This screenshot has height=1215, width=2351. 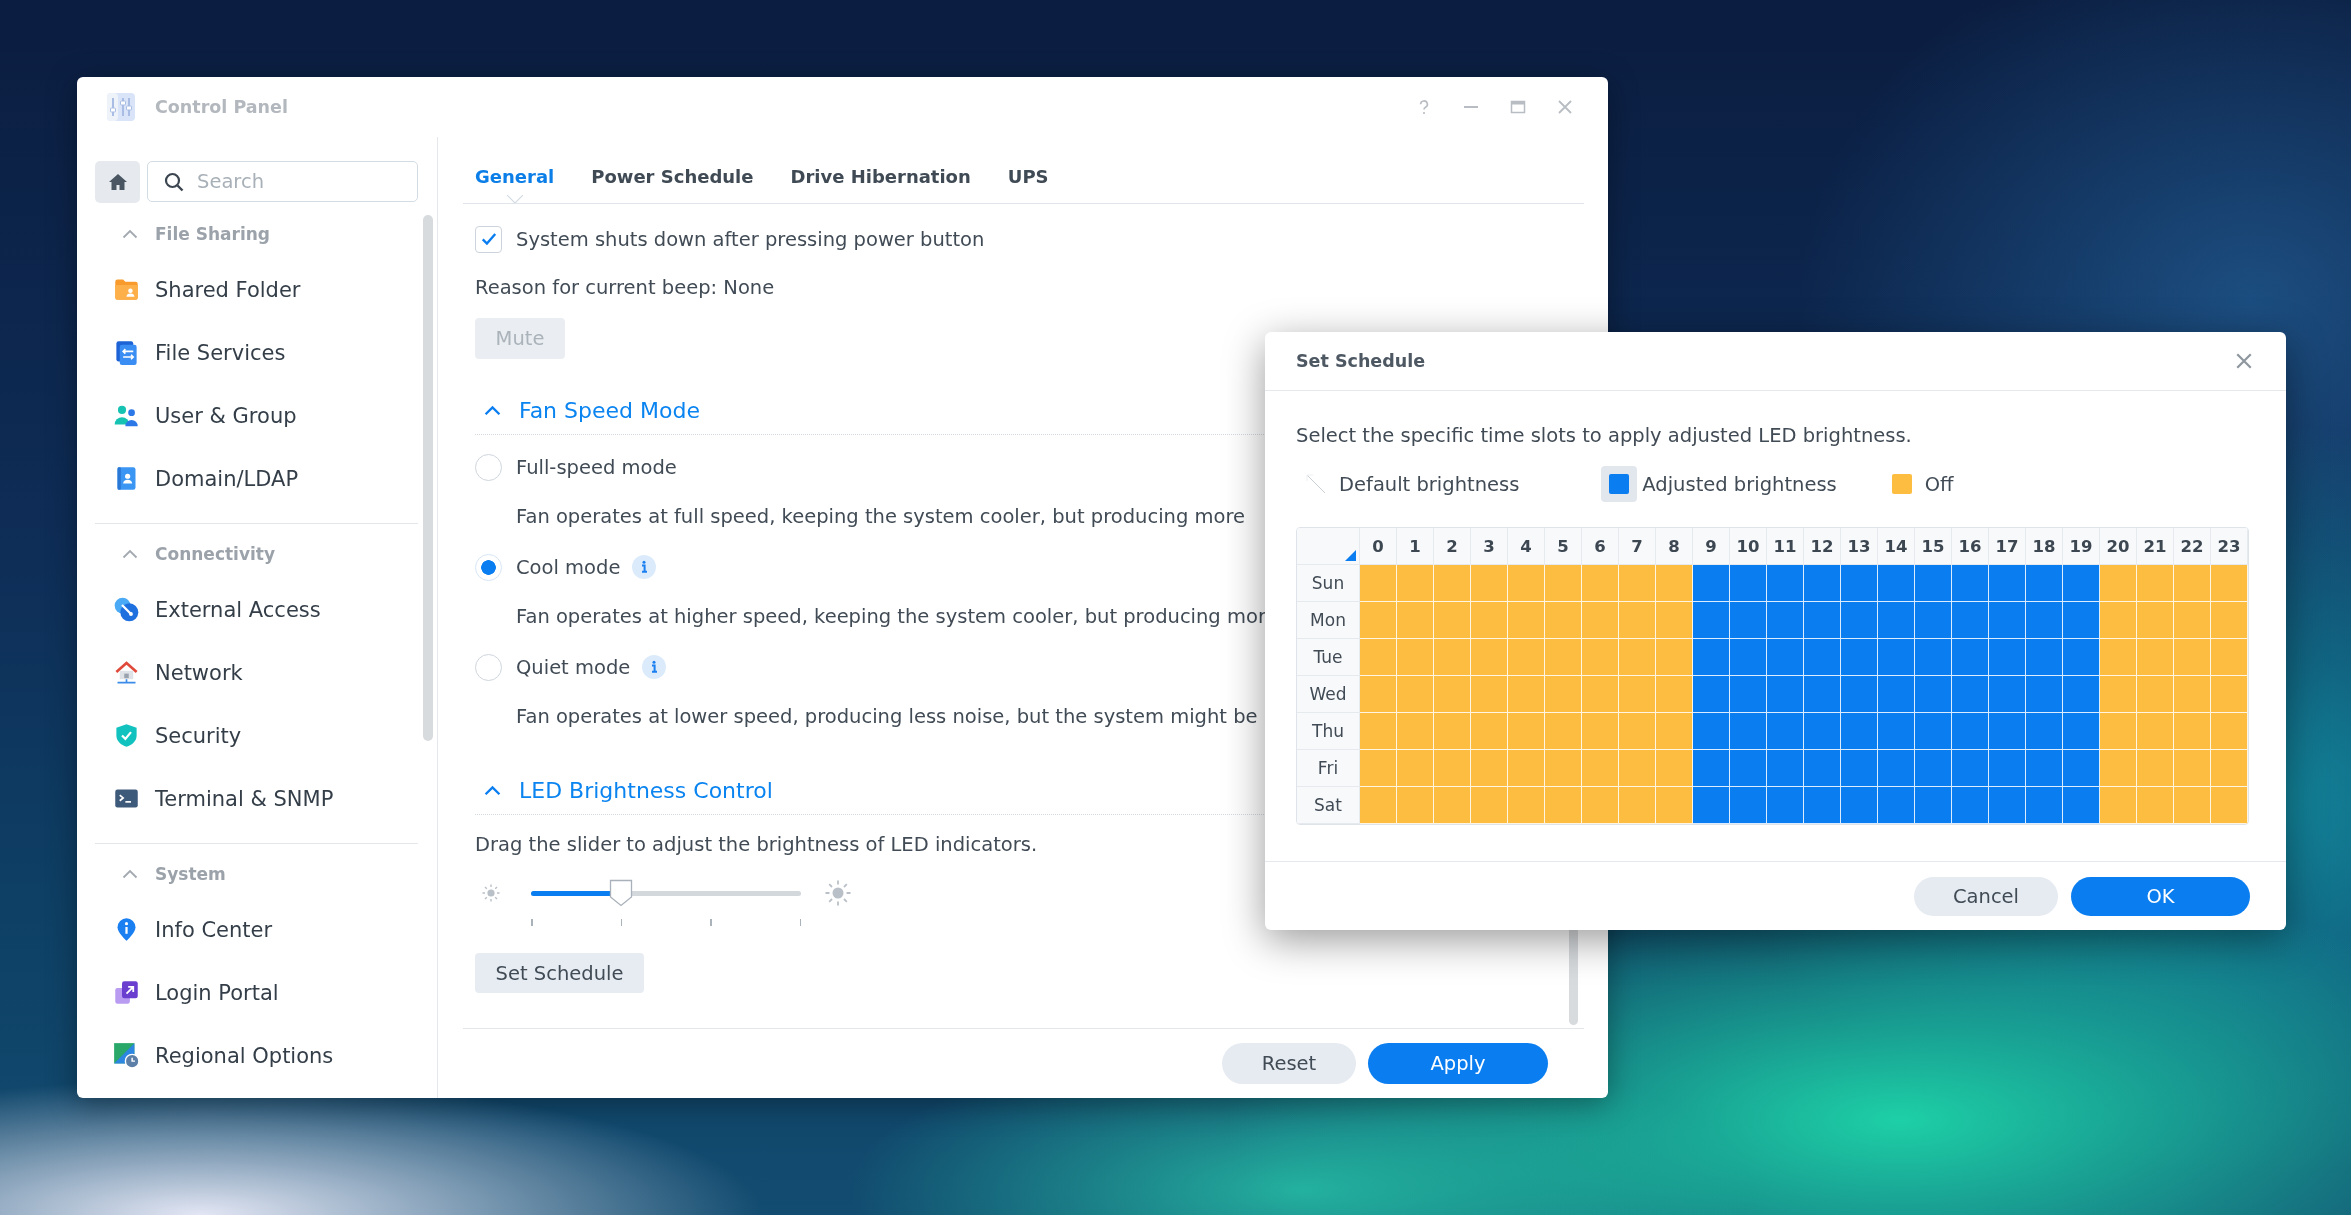 What do you see at coordinates (666, 893) in the screenshot?
I see `slider-track` at bounding box center [666, 893].